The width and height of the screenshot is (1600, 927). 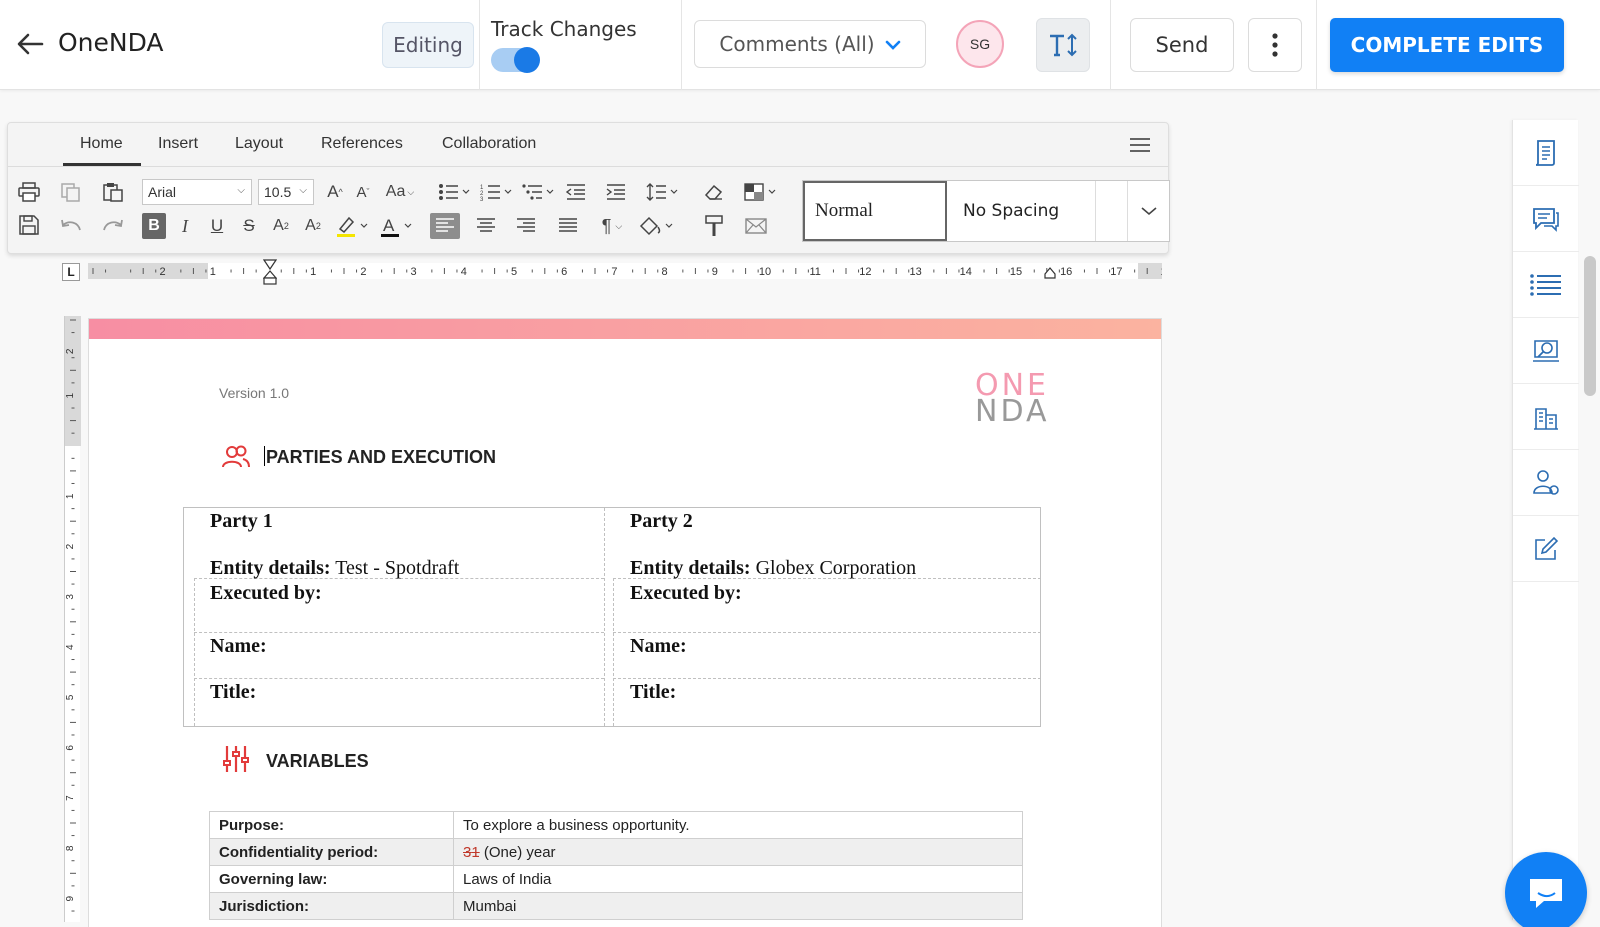 What do you see at coordinates (281, 226) in the screenshot?
I see `superscript-icon: A2` at bounding box center [281, 226].